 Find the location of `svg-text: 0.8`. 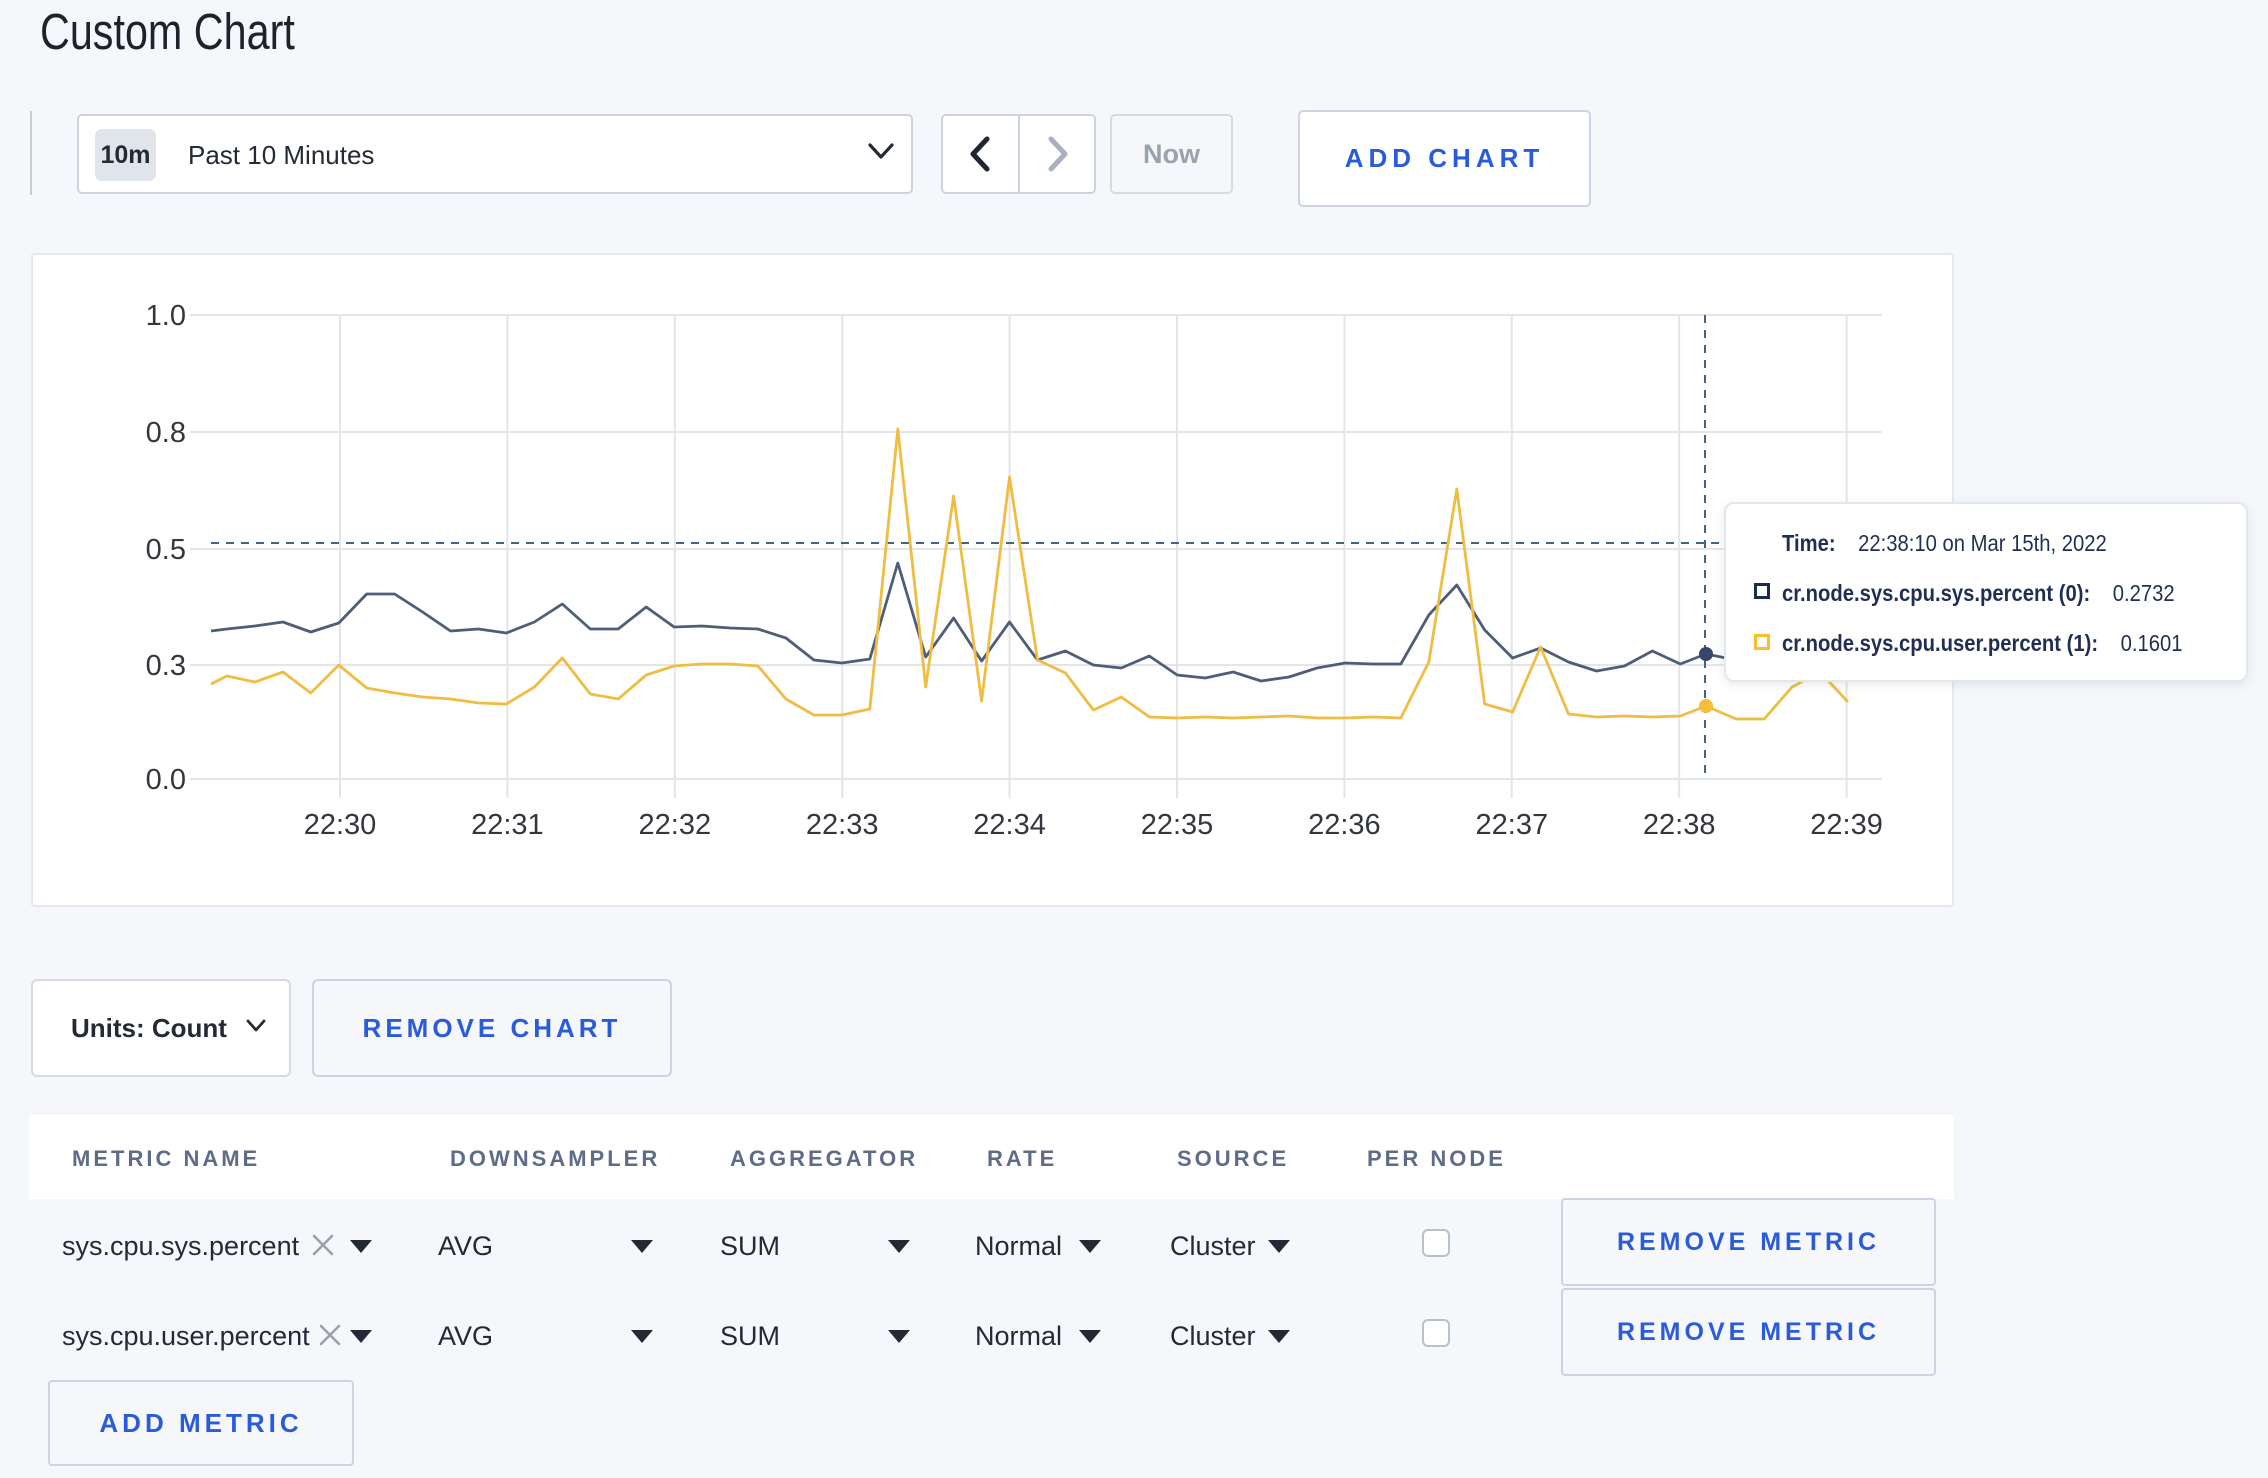

svg-text: 0.8 is located at coordinates (166, 433).